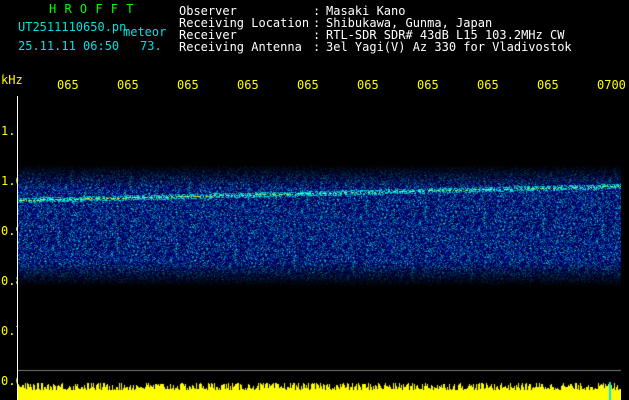  Describe the element at coordinates (72, 27) in the screenshot. I see `image-filename: UT2511110650.pn` at that location.